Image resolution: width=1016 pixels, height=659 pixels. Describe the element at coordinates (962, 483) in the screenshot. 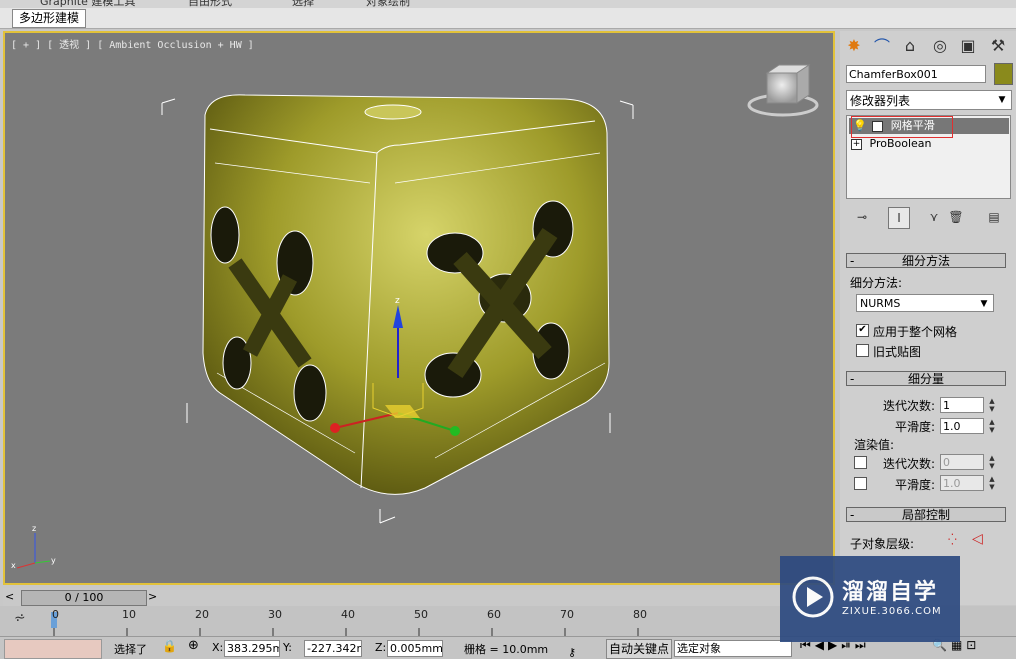

I see `render-smoothness-spinner: 1.0` at that location.